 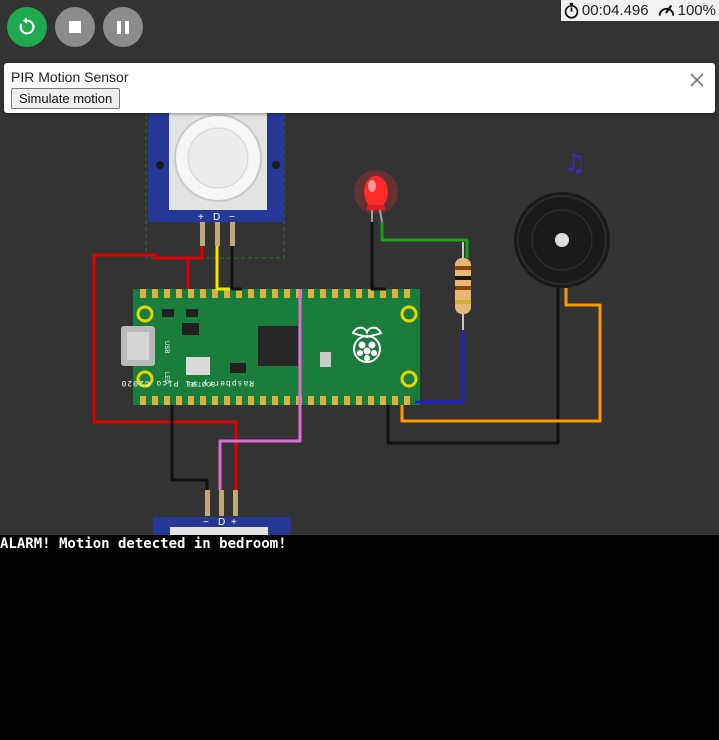 What do you see at coordinates (571, 10) in the screenshot?
I see `stopwatch-icon` at bounding box center [571, 10].